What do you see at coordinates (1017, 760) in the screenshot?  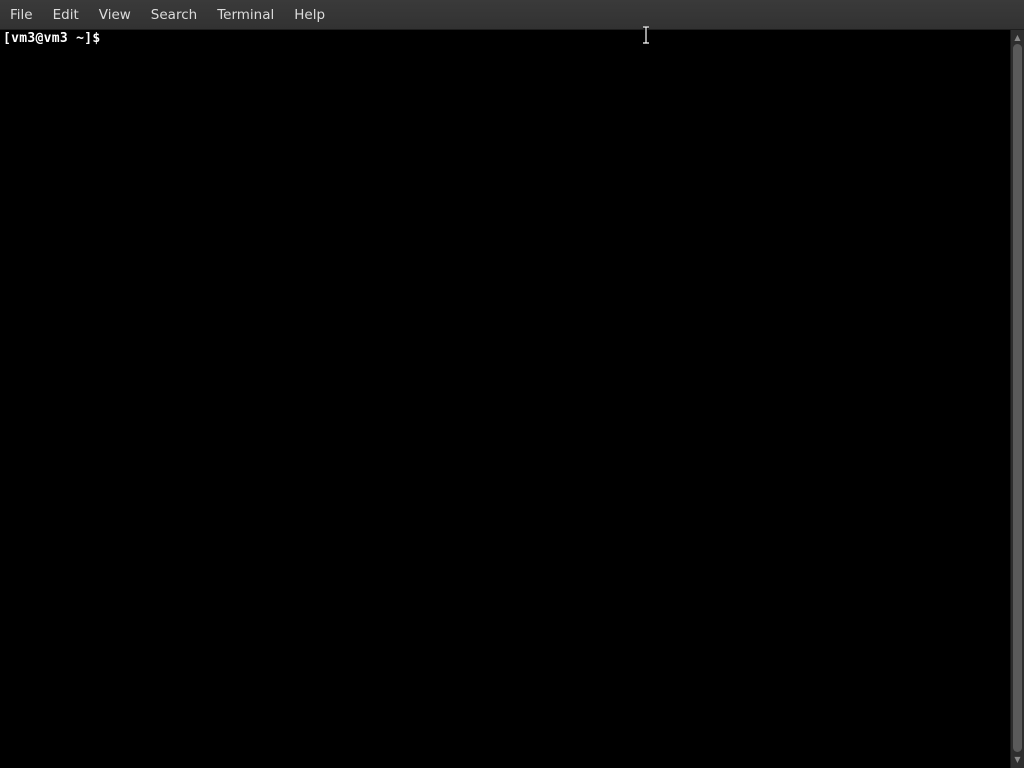 I see `scroll-down-arrow-icon: ▼` at bounding box center [1017, 760].